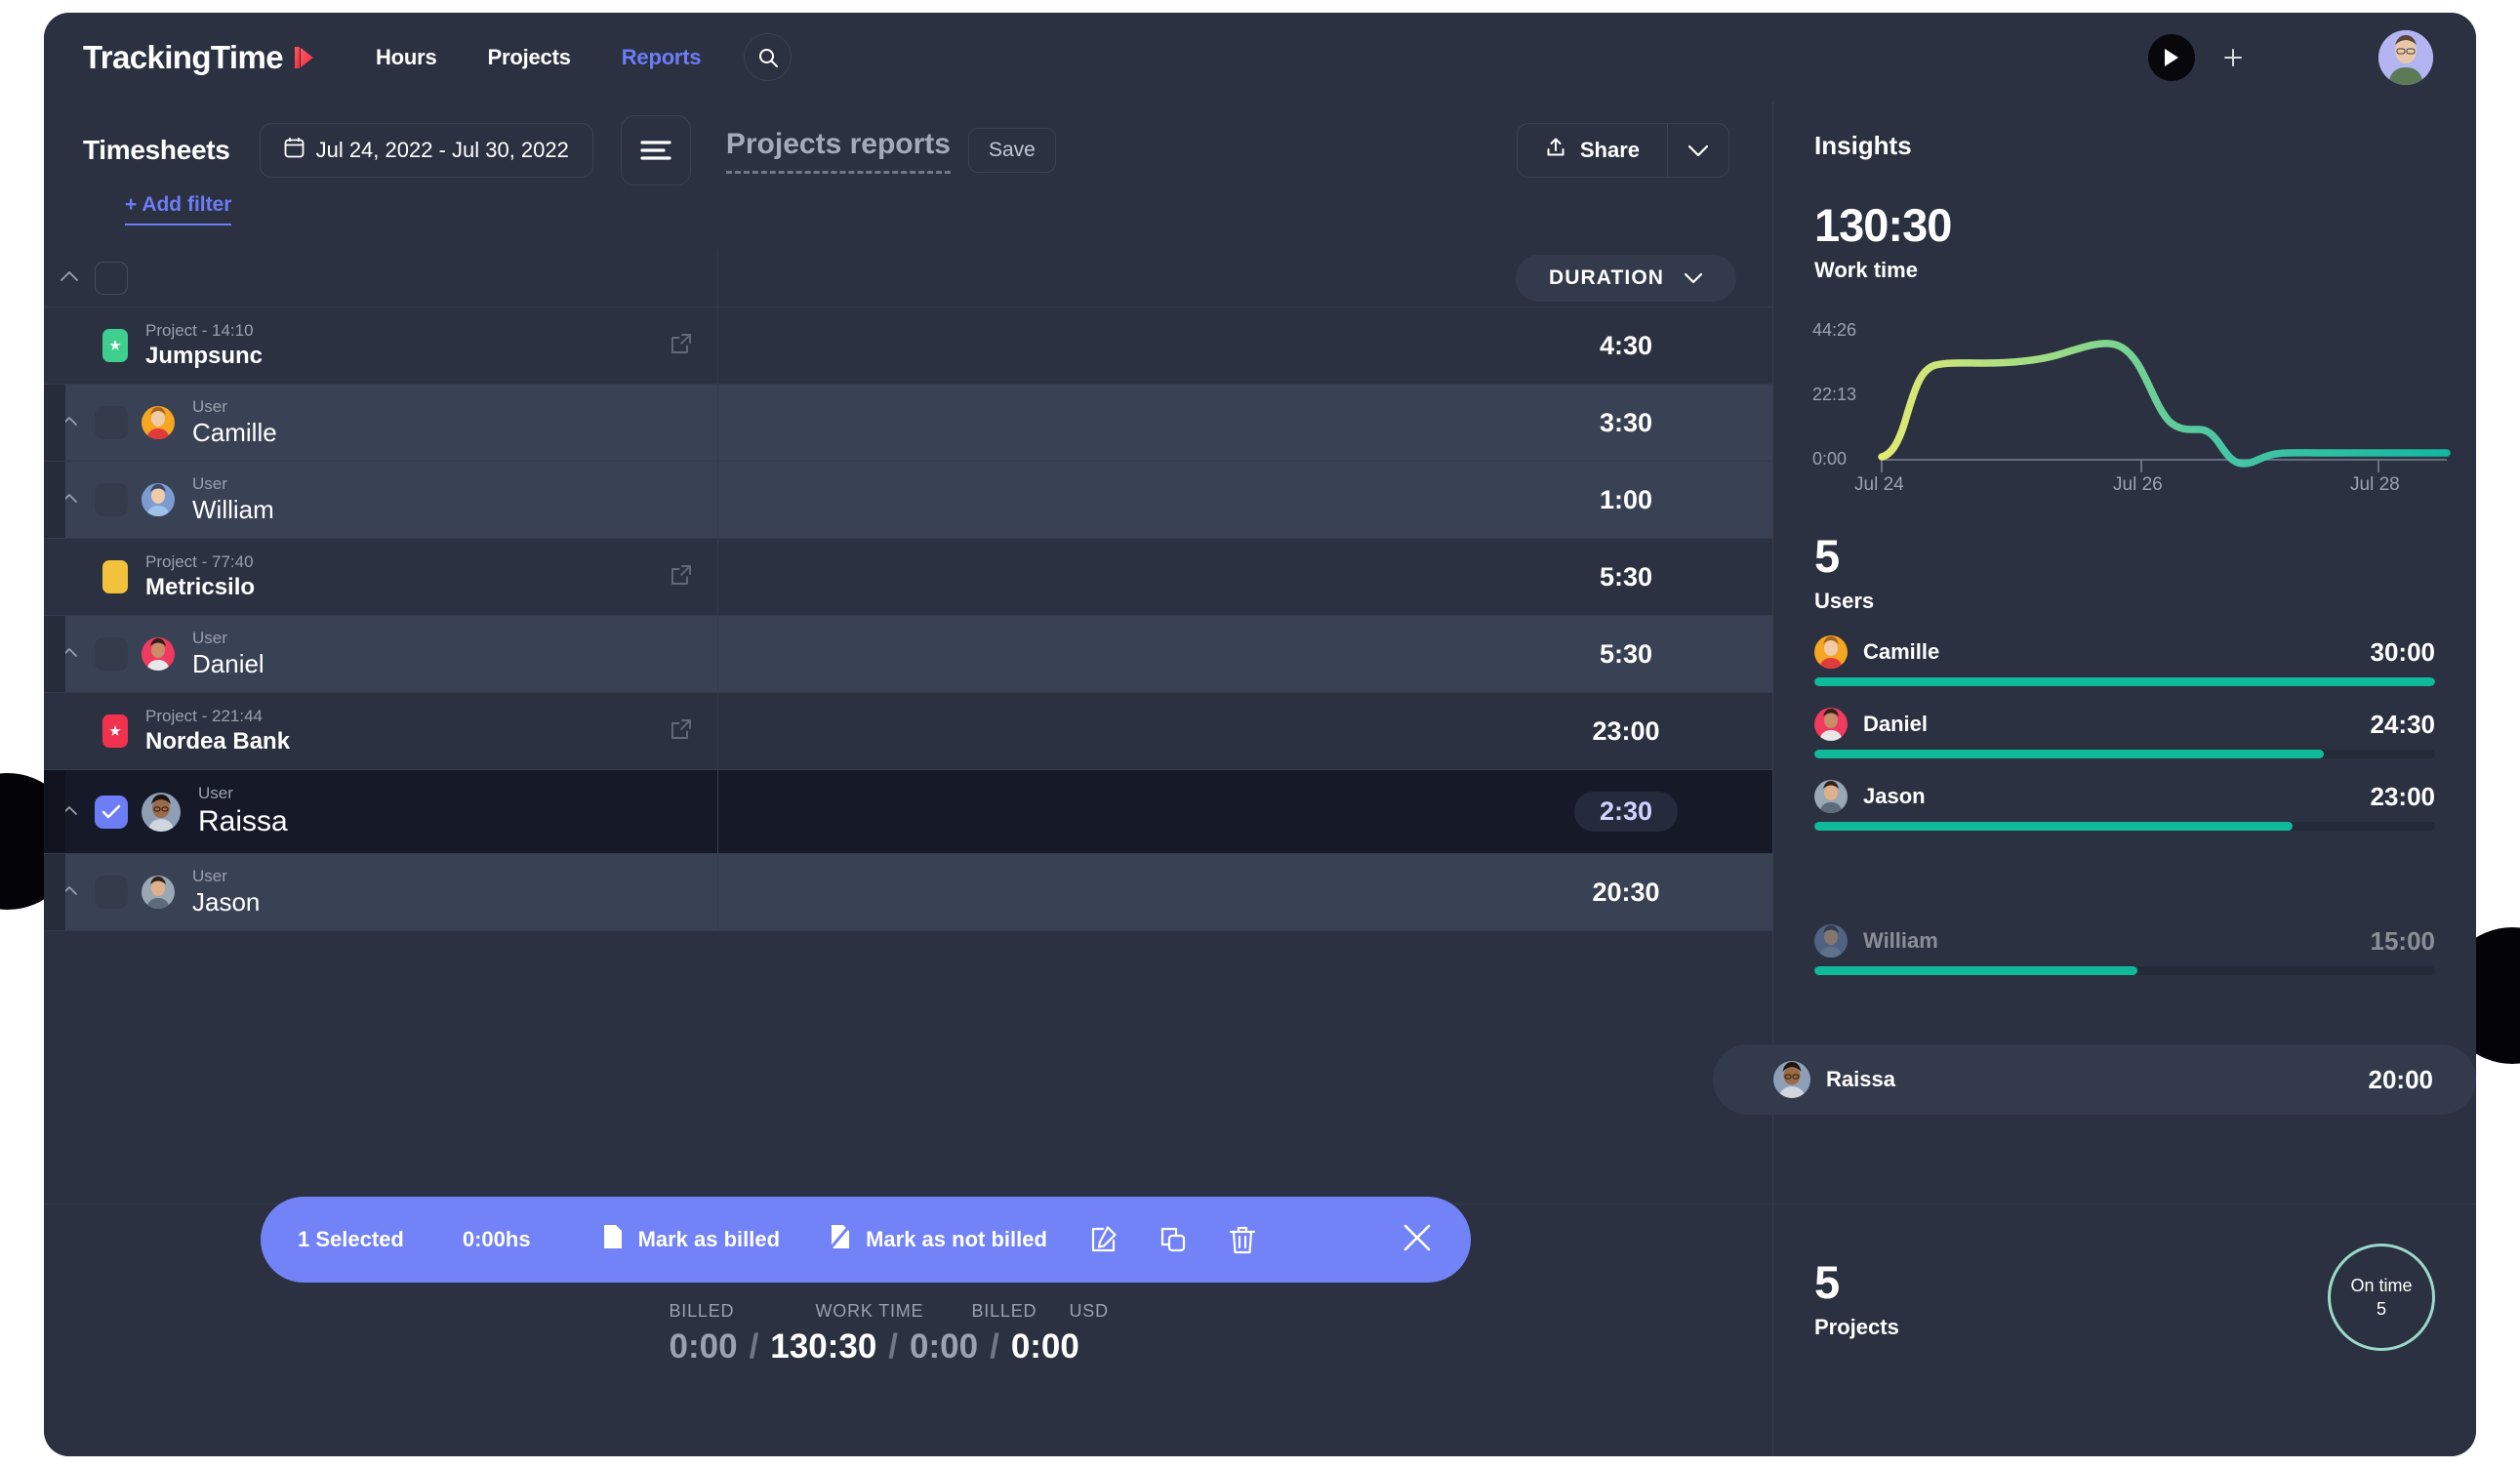  What do you see at coordinates (1900, 940) in the screenshot?
I see `insight-user-name: William` at bounding box center [1900, 940].